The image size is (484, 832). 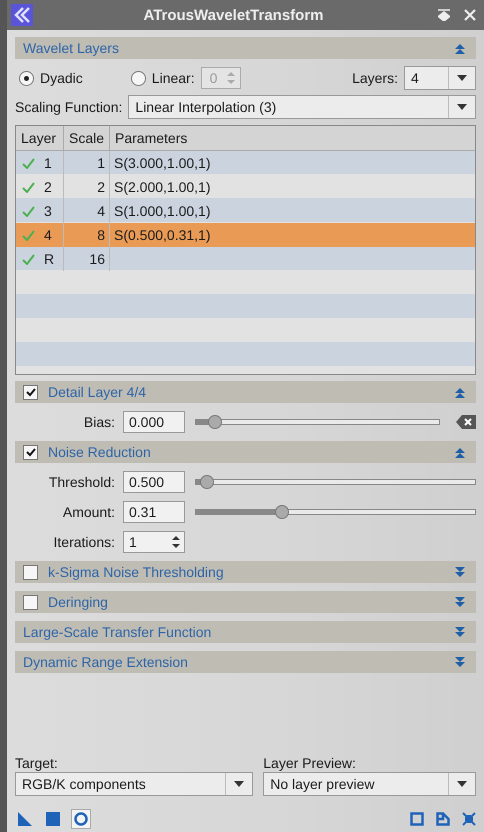 What do you see at coordinates (292, 138) in the screenshot?
I see `column-header: Parameters` at bounding box center [292, 138].